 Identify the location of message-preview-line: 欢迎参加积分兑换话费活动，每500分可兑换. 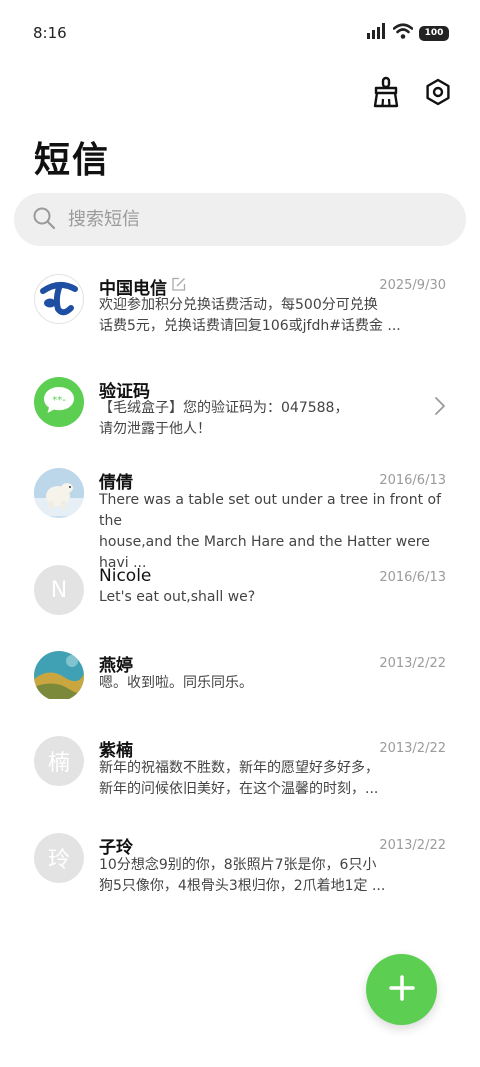
(238, 305).